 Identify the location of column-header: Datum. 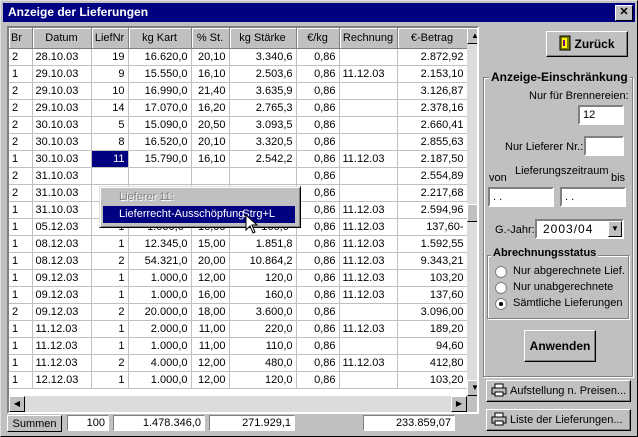
(62, 38).